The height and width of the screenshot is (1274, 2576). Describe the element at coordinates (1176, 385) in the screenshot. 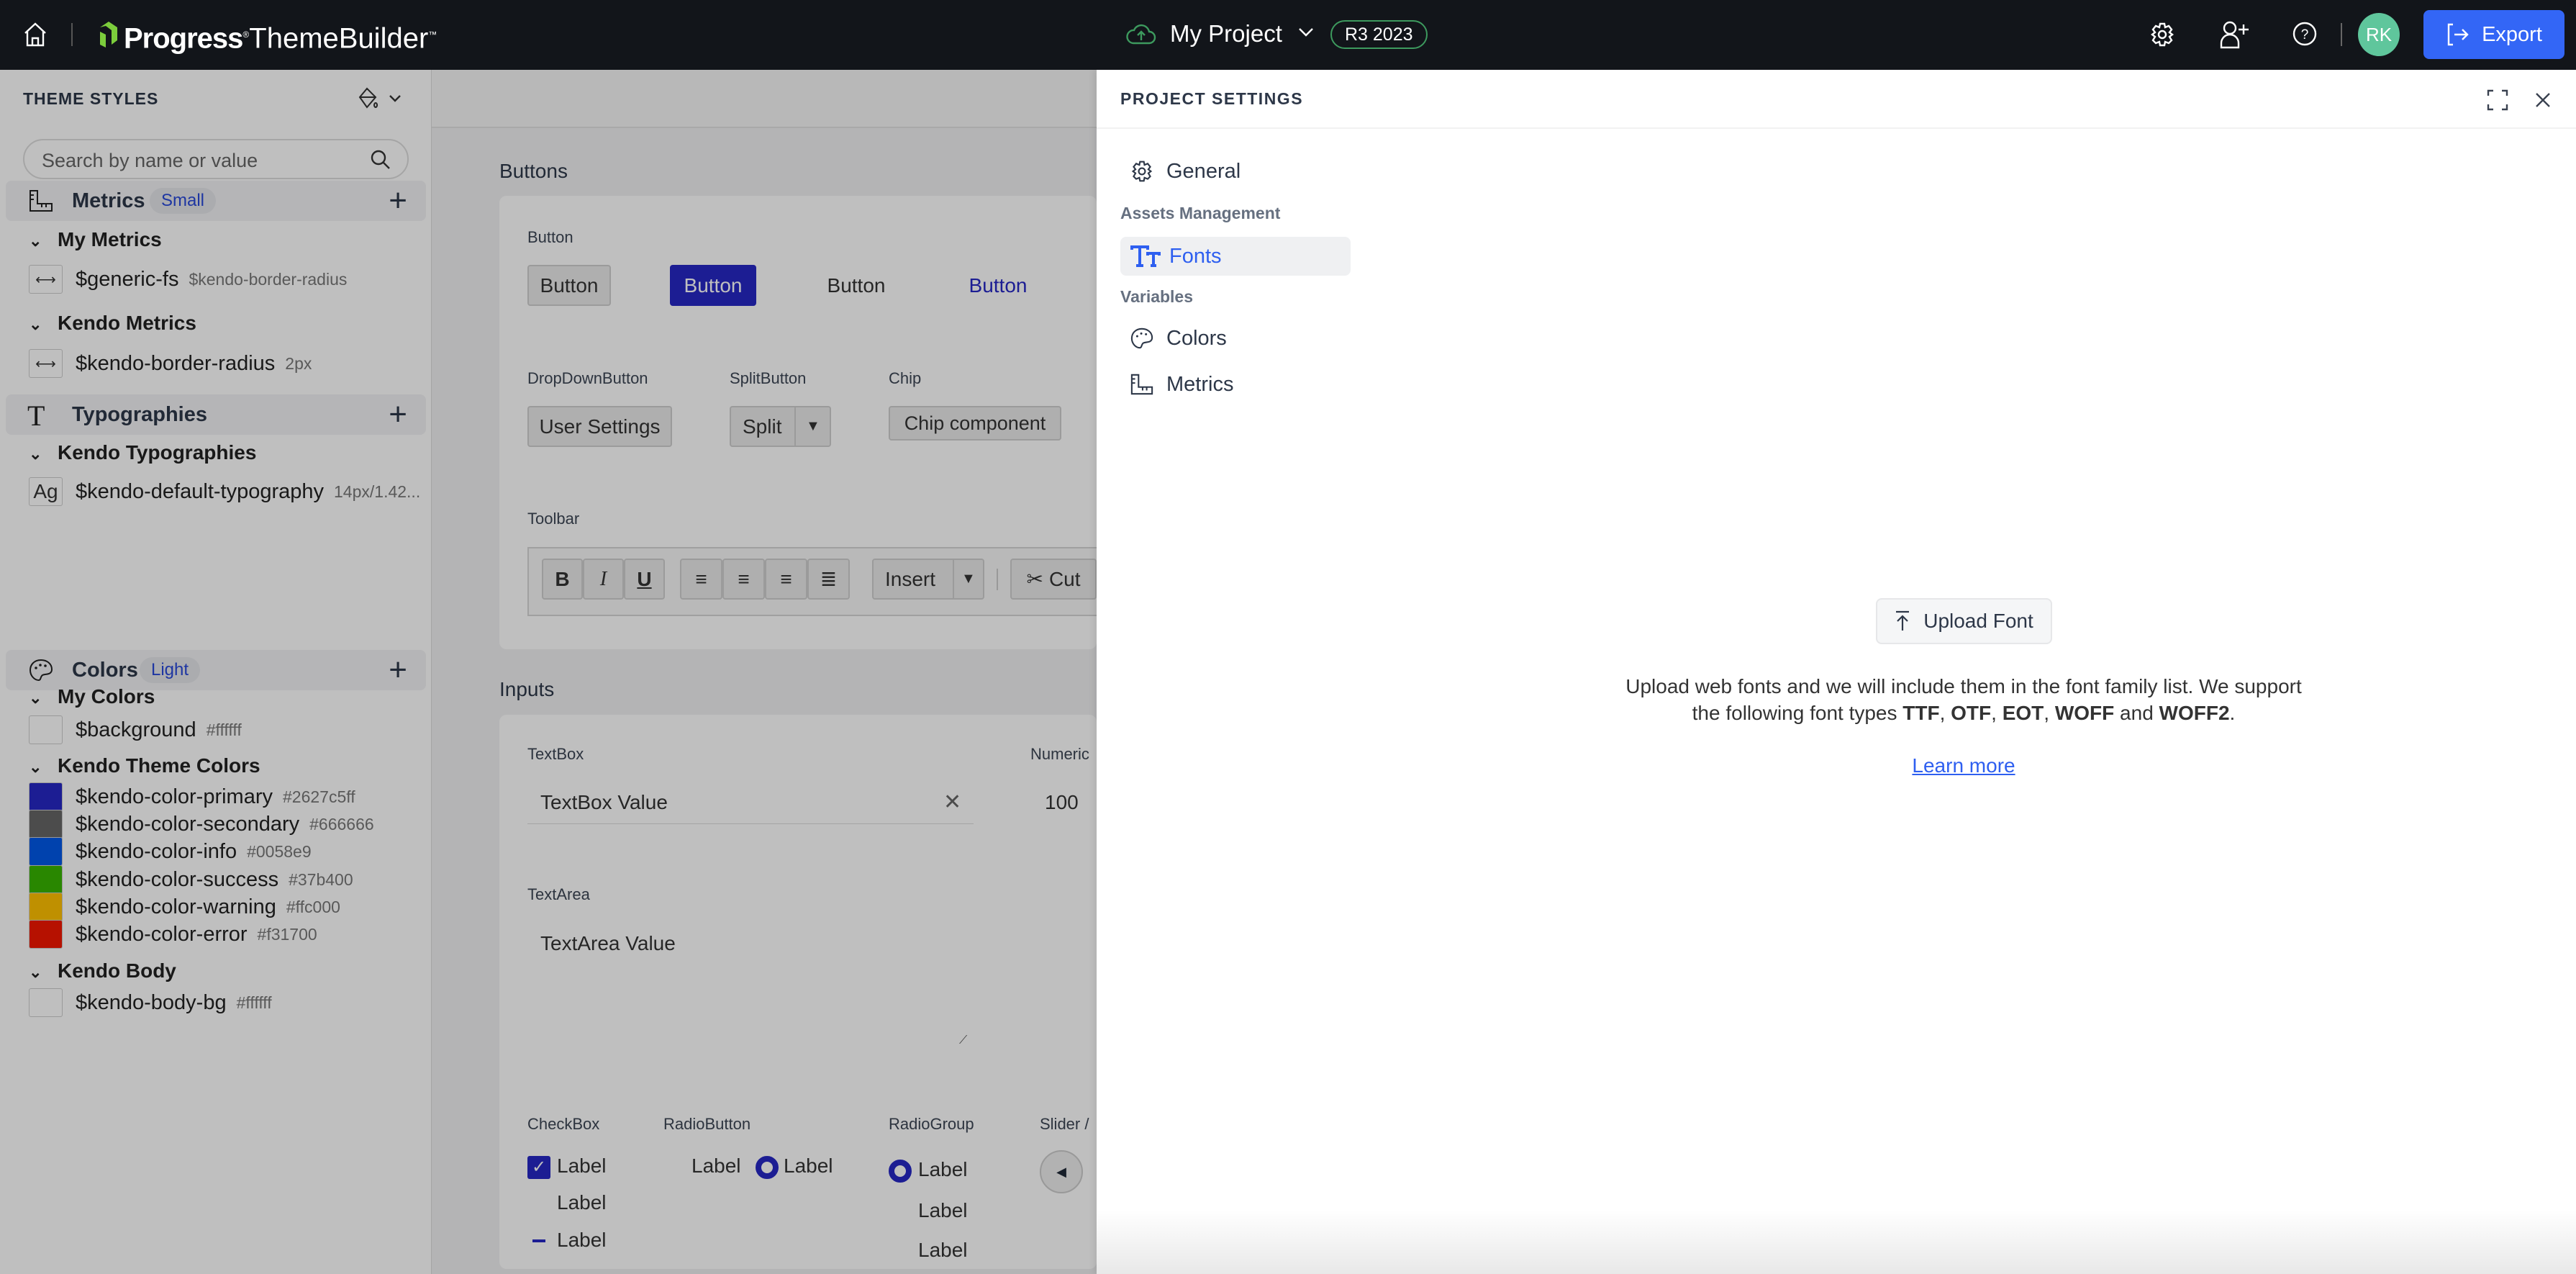

I see `nav-metrics: Metrics` at that location.